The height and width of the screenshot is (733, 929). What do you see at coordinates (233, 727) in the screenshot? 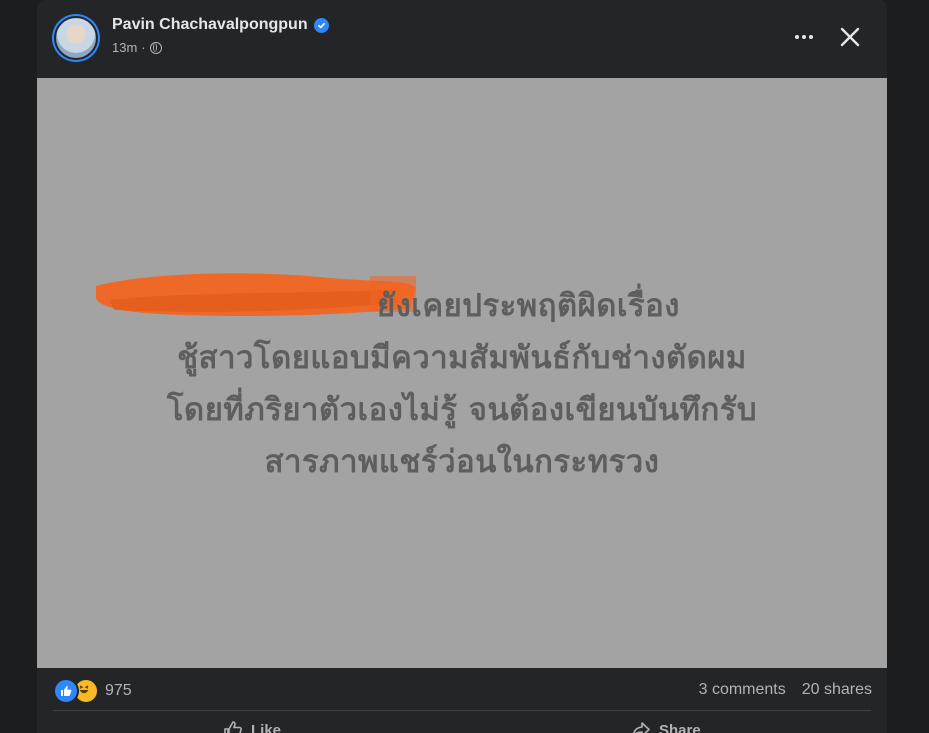
I see `like-icon` at bounding box center [233, 727].